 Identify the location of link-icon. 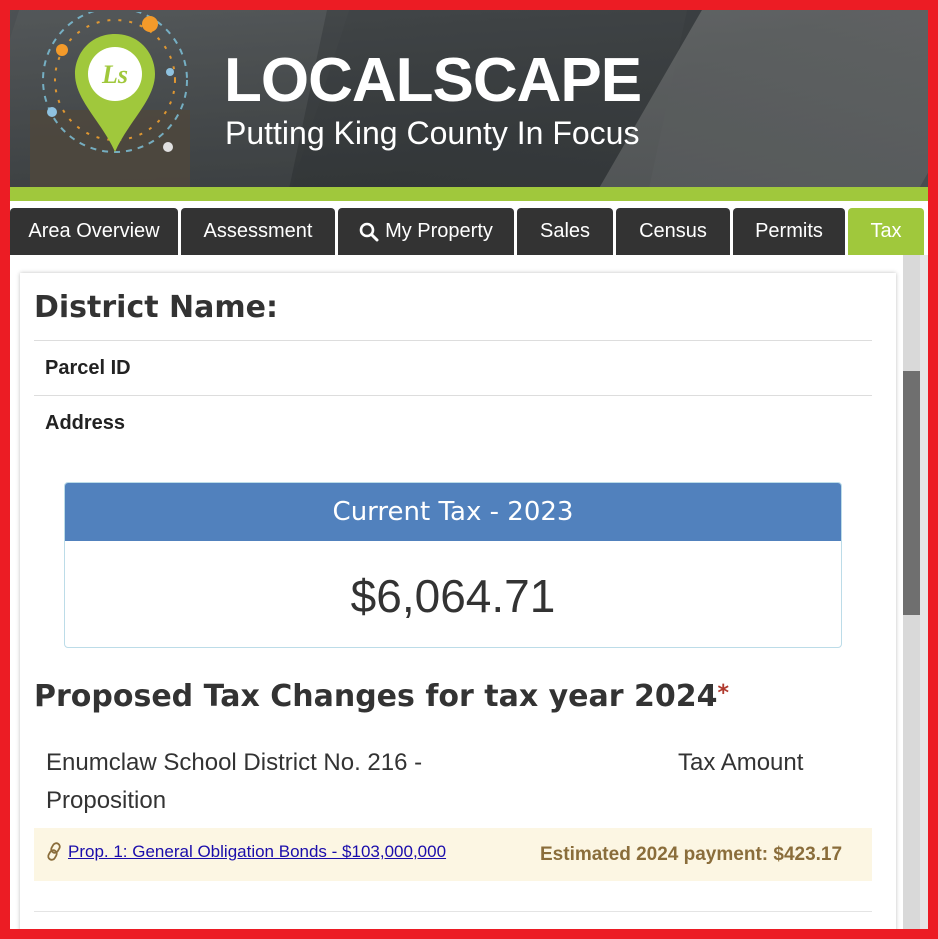
(54, 851).